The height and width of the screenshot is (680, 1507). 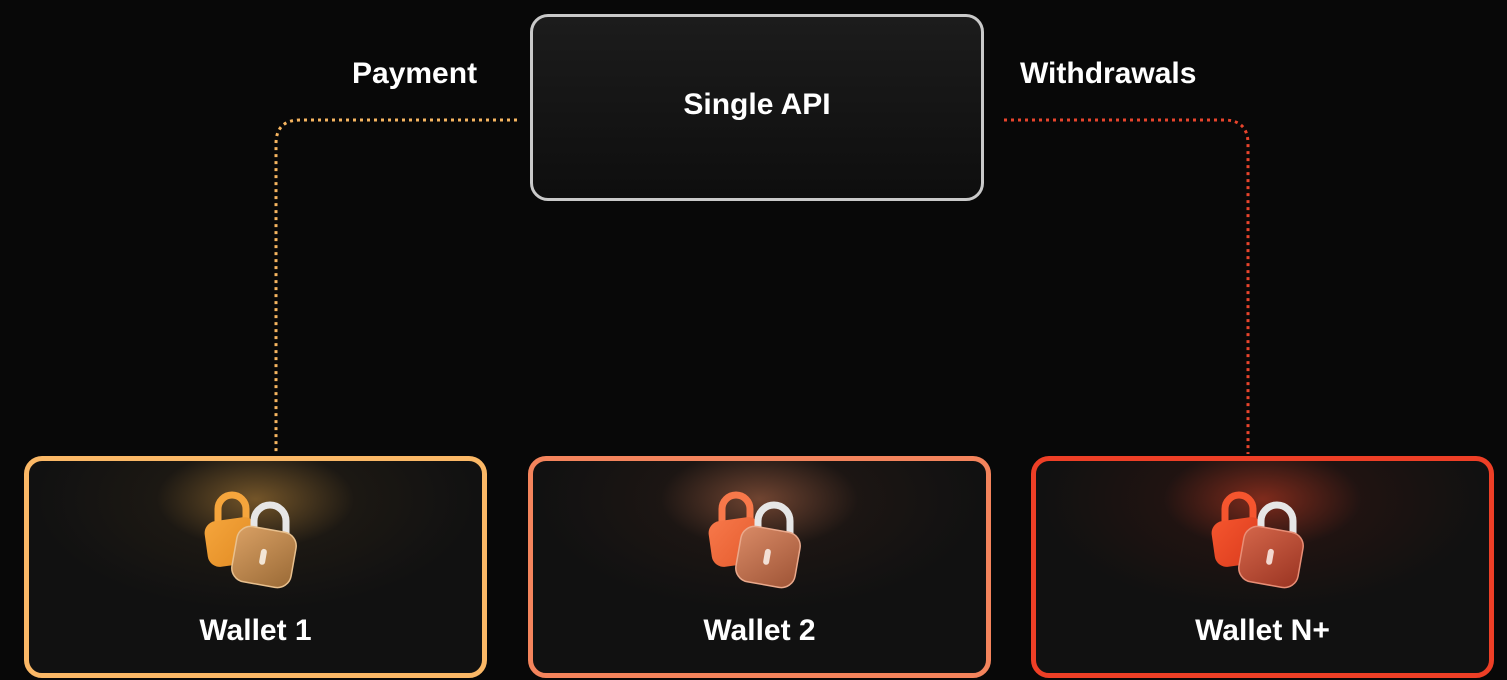 I want to click on payment-connector, so click(x=395, y=286).